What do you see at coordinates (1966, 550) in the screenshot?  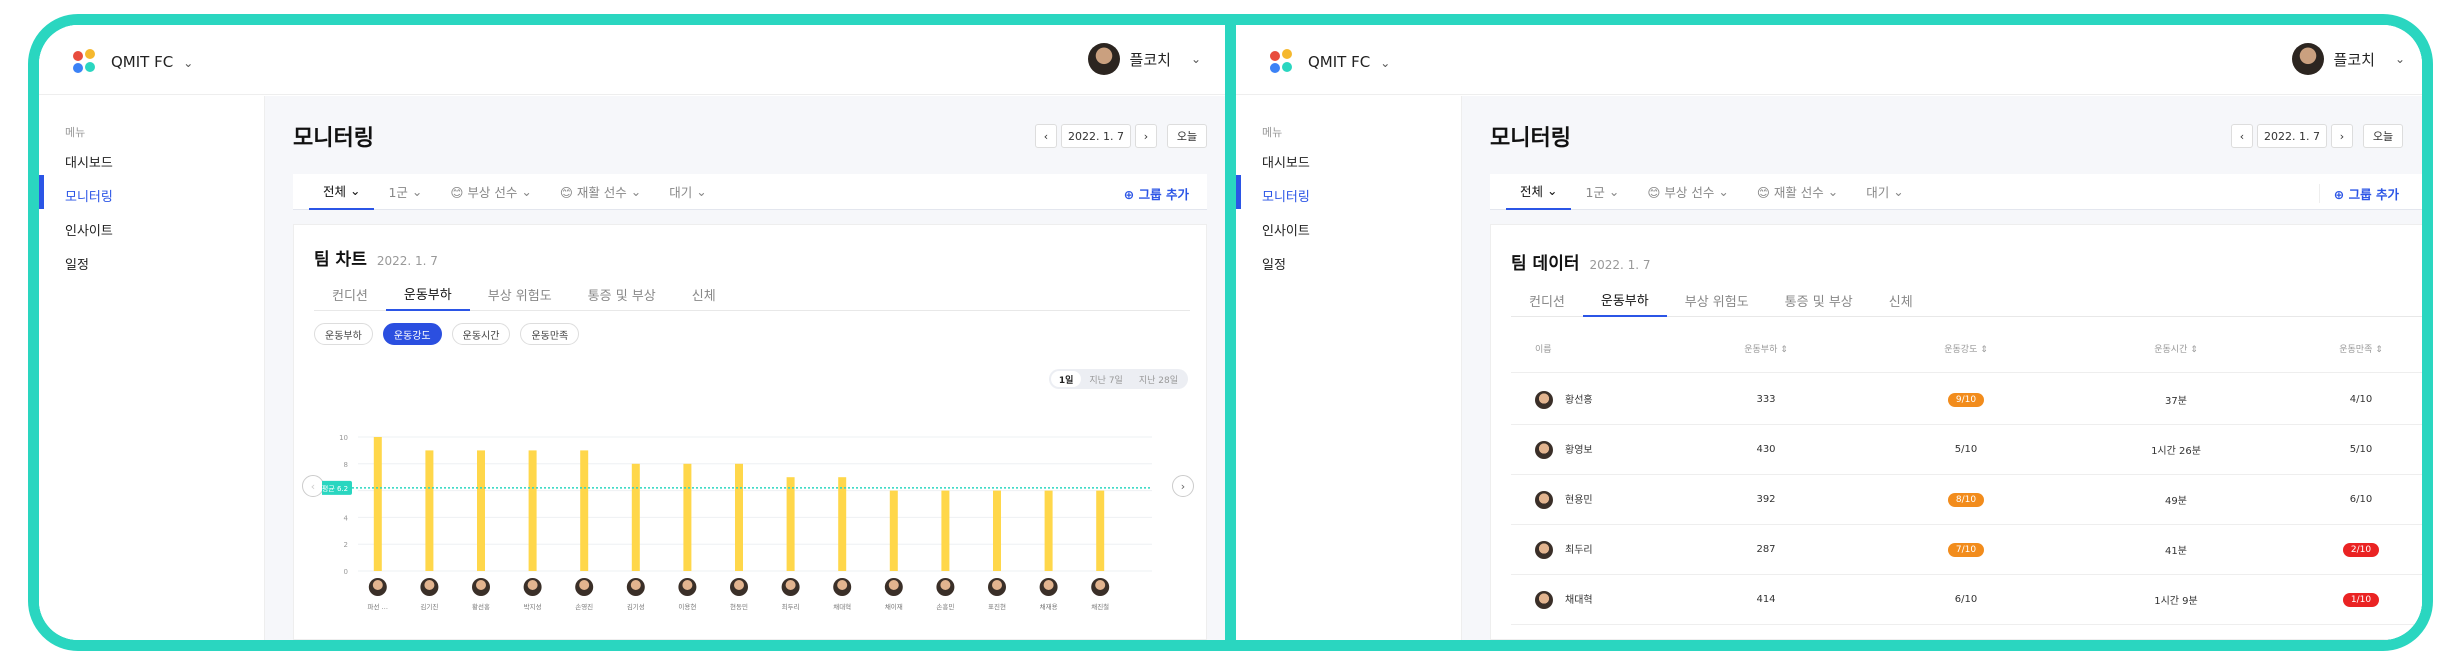 I see `table-row: 최두리 287 7/10 41분 2/10` at bounding box center [1966, 550].